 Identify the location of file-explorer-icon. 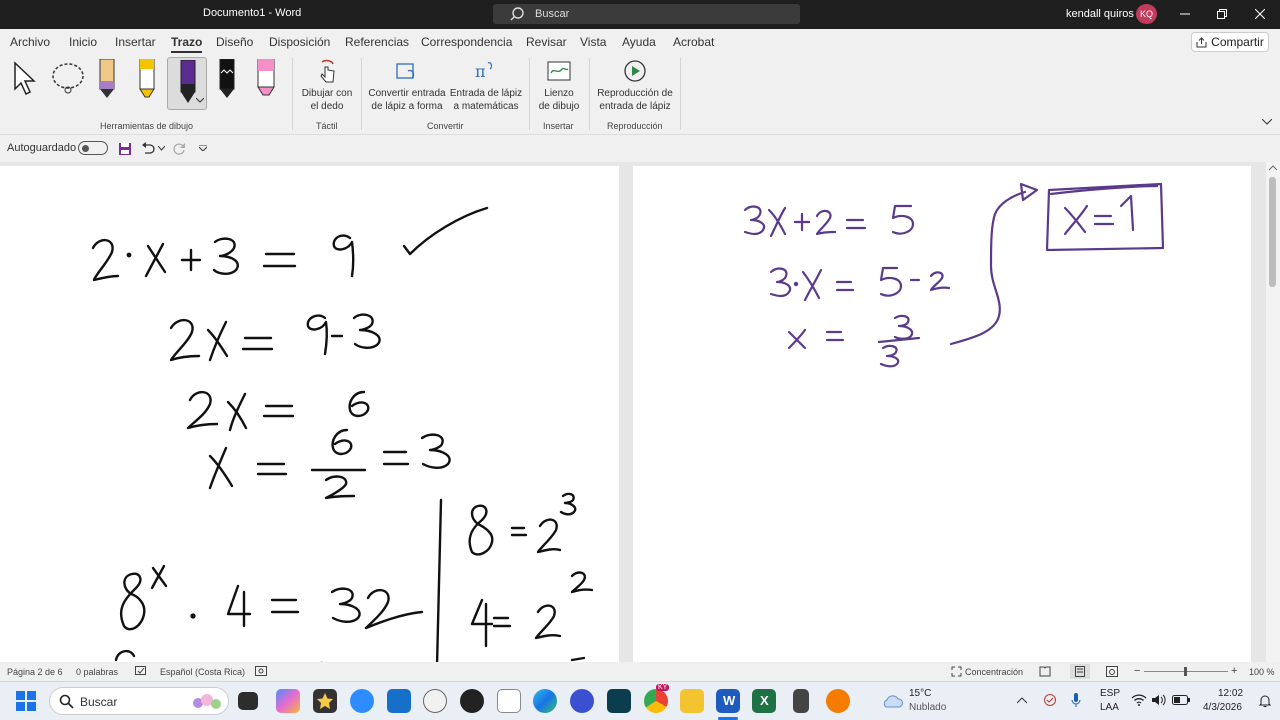
(692, 701).